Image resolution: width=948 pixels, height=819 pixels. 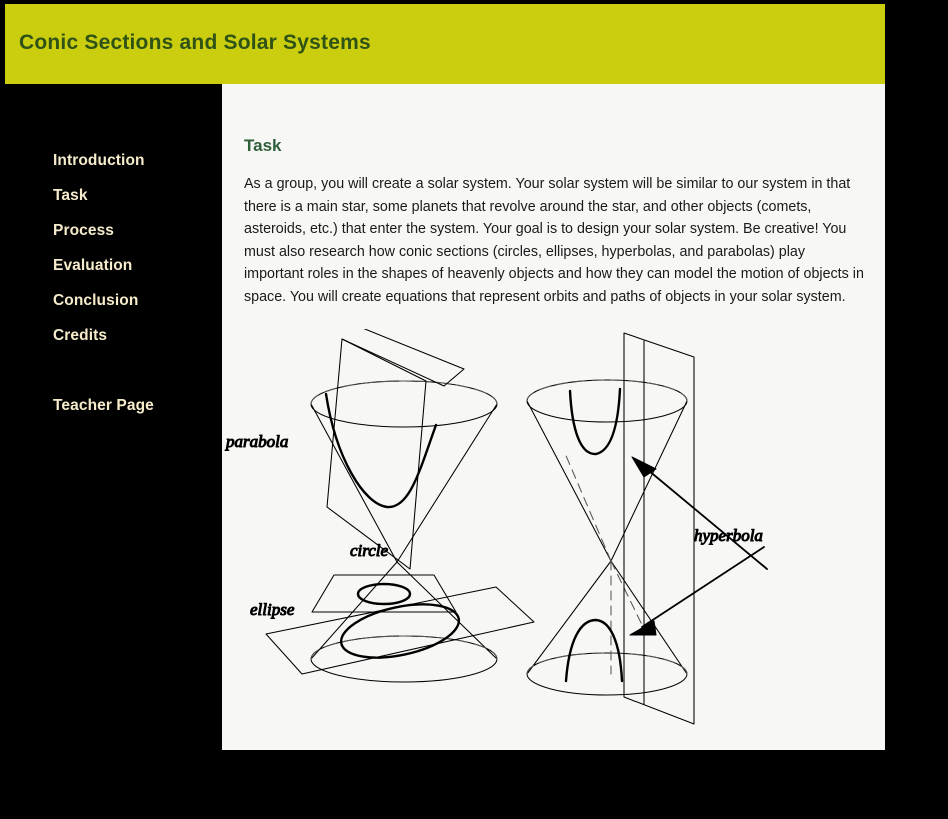 What do you see at coordinates (80, 336) in the screenshot?
I see `sidebar-item-credits: Credits` at bounding box center [80, 336].